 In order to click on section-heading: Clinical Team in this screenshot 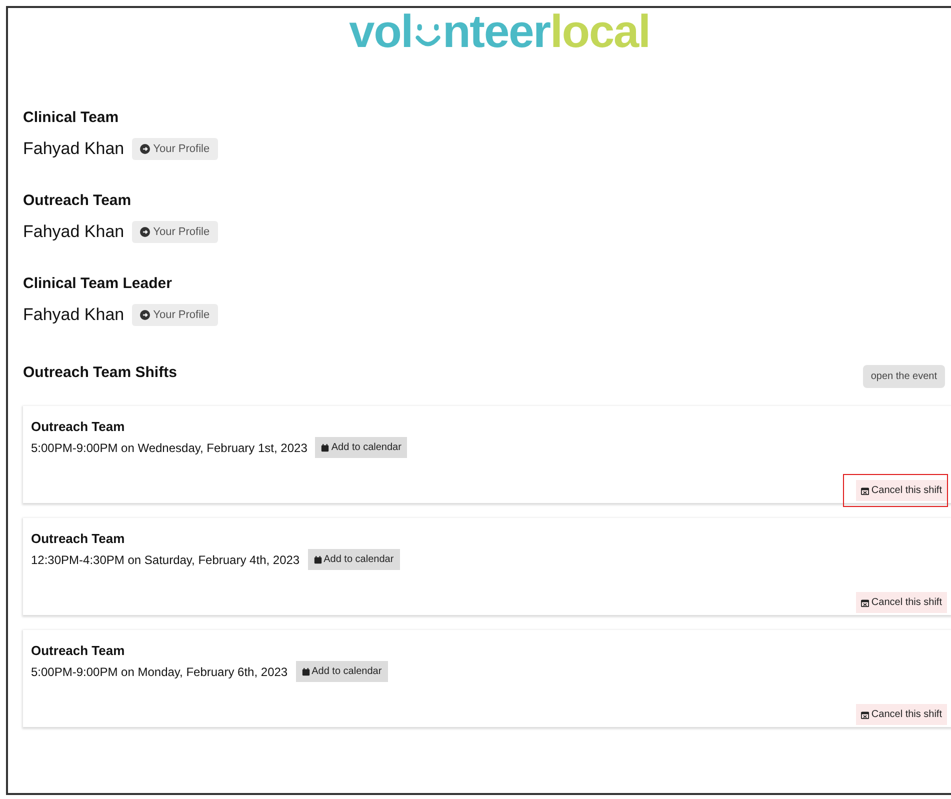, I will do `click(71, 117)`.